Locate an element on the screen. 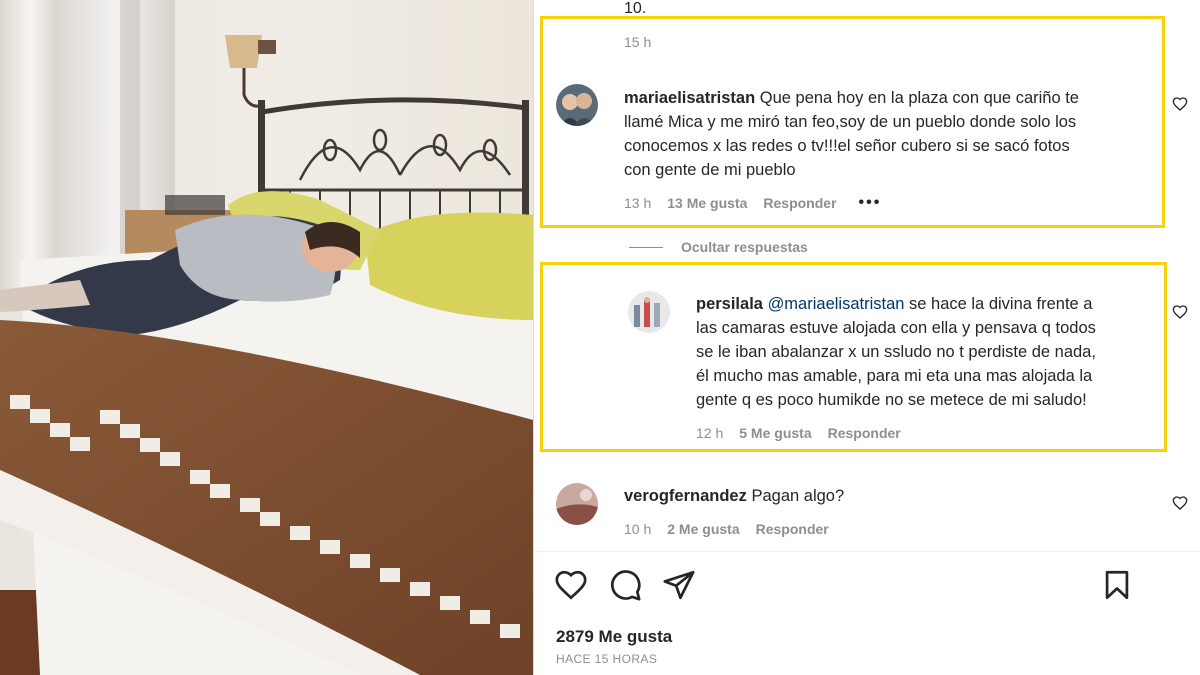 The image size is (1200, 675). comment-meta: 10 h 2 Me gusta Responder is located at coordinates (726, 529).